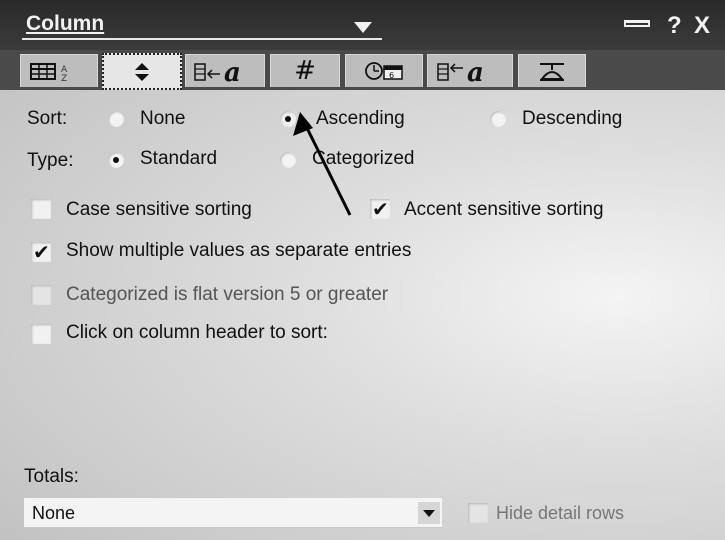 This screenshot has height=540, width=725. Describe the element at coordinates (163, 118) in the screenshot. I see `sort-none-label: None` at that location.